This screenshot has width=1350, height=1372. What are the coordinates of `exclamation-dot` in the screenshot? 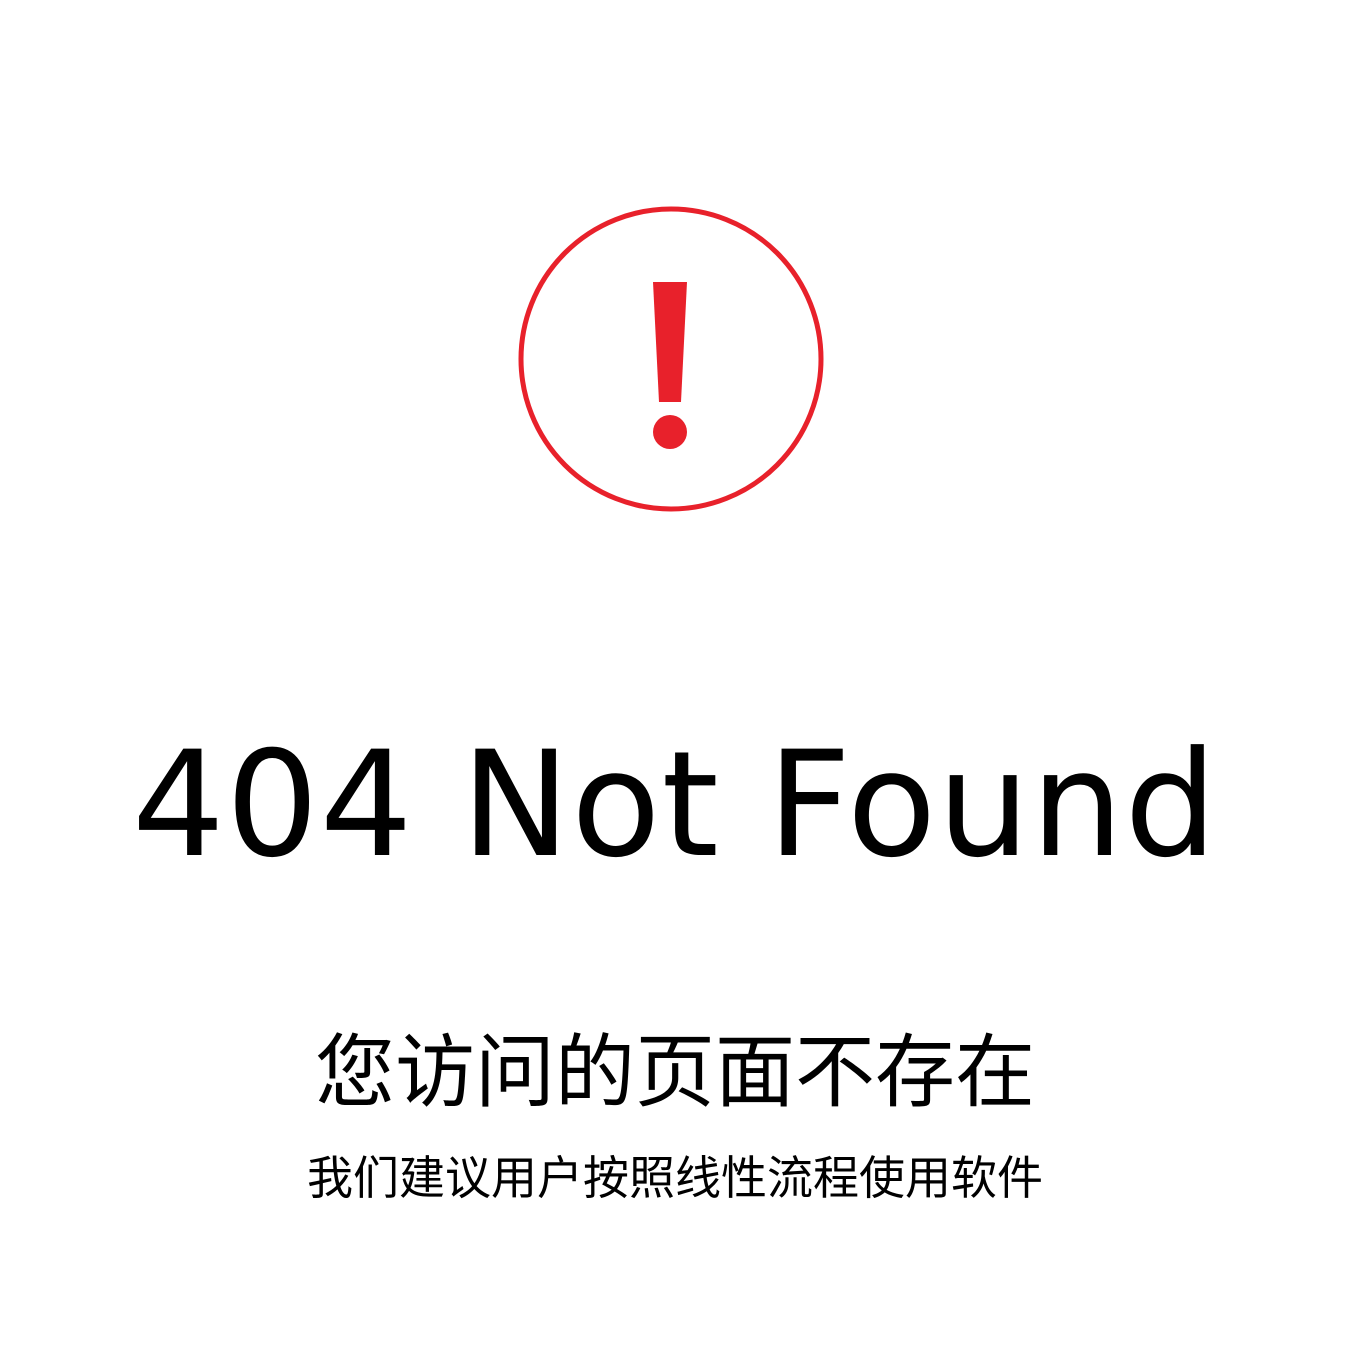 It's located at (670, 432).